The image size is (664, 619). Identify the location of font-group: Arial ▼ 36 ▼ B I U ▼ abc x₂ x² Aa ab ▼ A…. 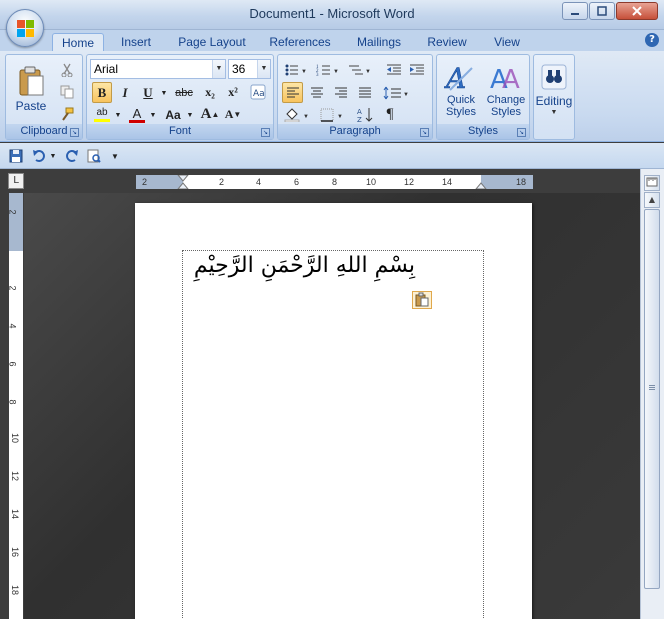
(180, 97).